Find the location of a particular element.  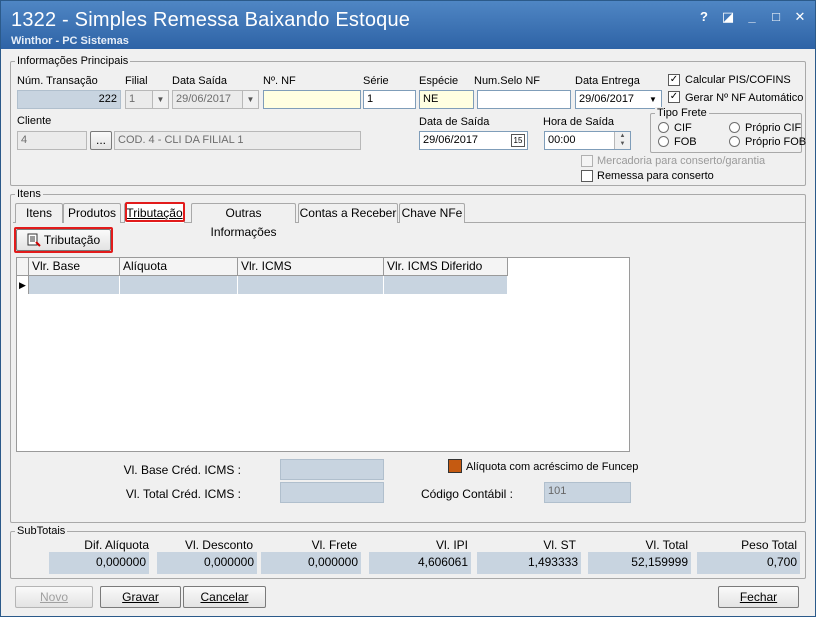

vl-frete-label: Vl. Frete is located at coordinates (334, 545).